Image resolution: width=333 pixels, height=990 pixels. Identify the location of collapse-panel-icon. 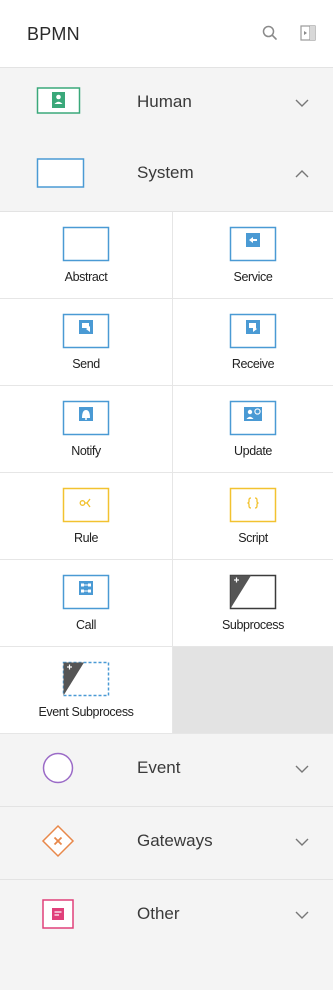
(308, 33).